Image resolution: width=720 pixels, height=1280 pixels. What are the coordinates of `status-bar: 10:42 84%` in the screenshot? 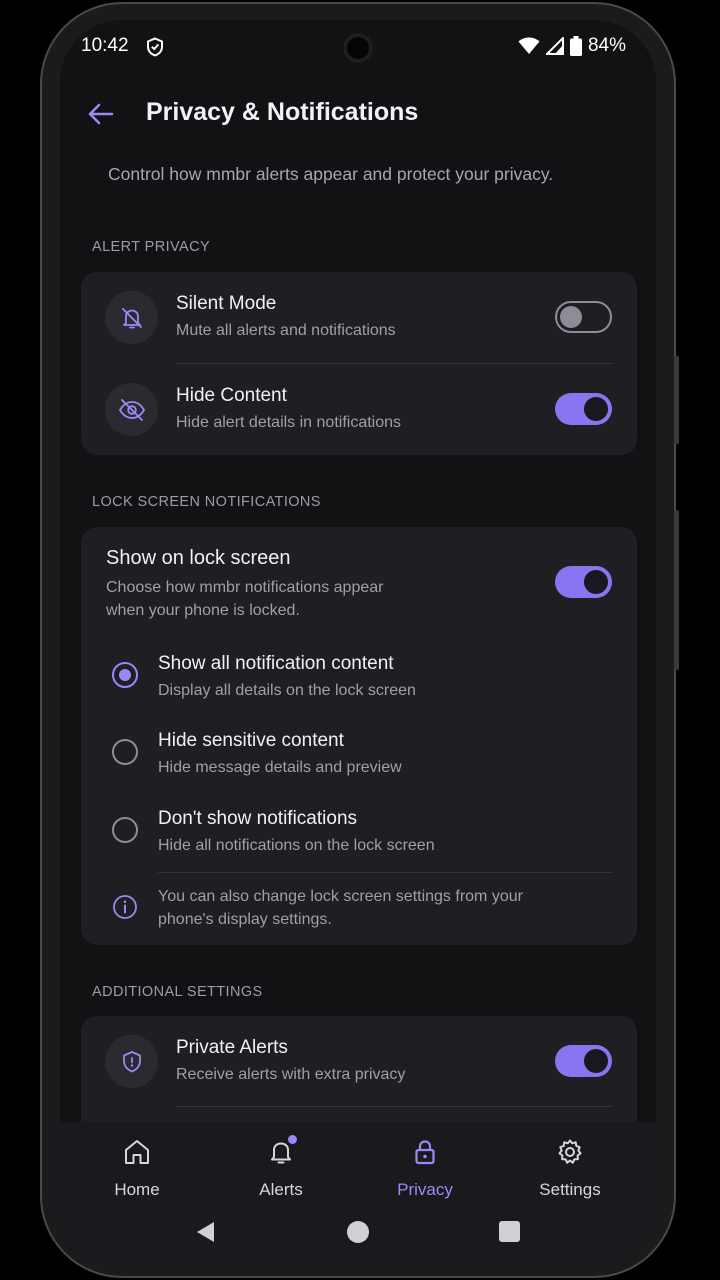 It's located at (358, 46).